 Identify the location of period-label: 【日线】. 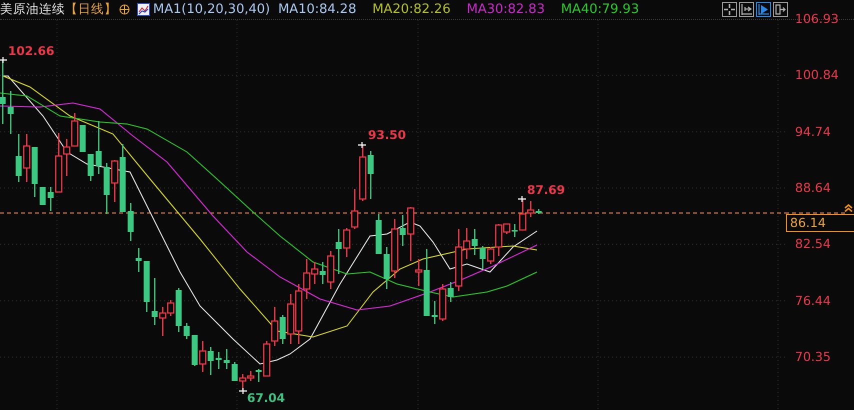
(91, 9).